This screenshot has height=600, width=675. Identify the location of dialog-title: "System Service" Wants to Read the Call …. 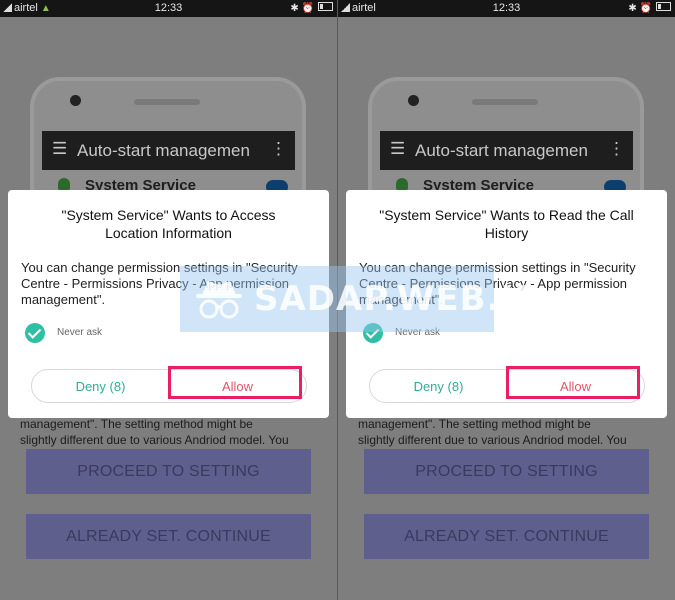
(506, 224).